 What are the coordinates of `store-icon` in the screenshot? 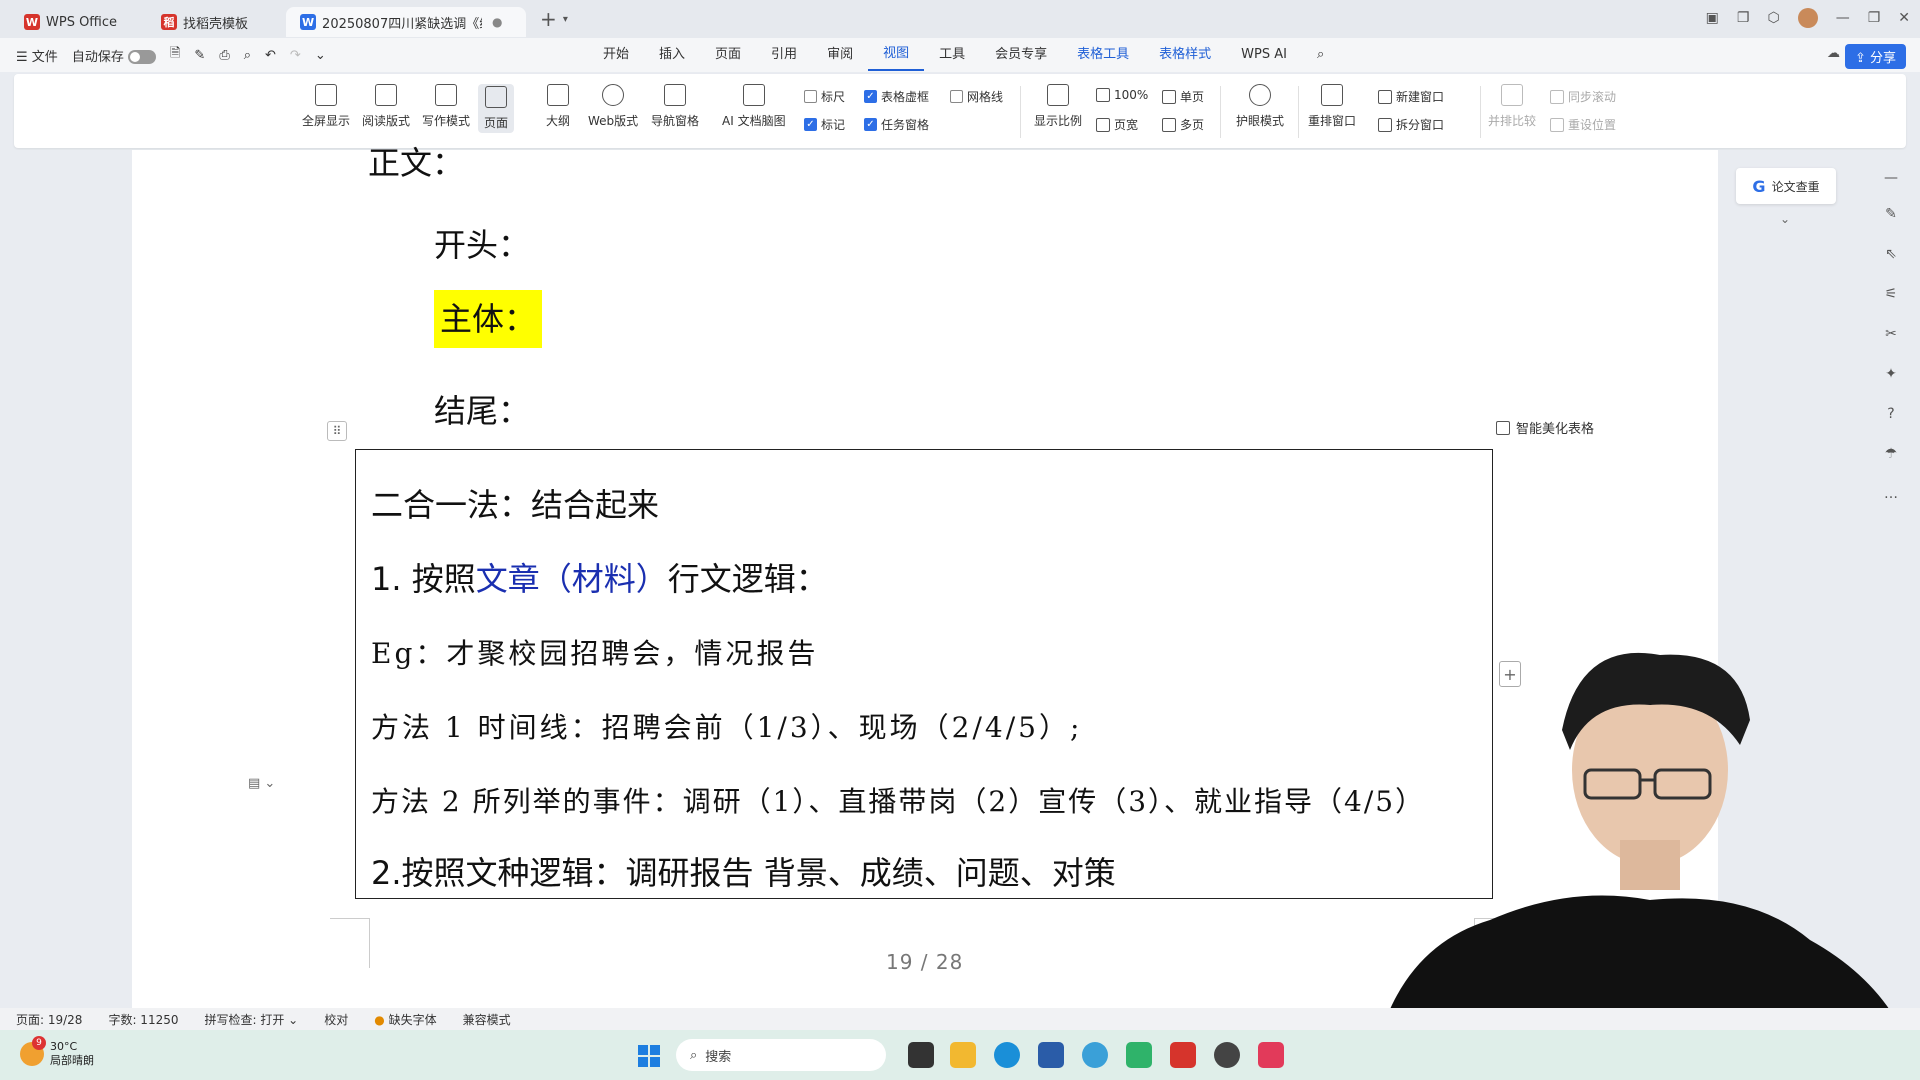 It's located at (1051, 1055).